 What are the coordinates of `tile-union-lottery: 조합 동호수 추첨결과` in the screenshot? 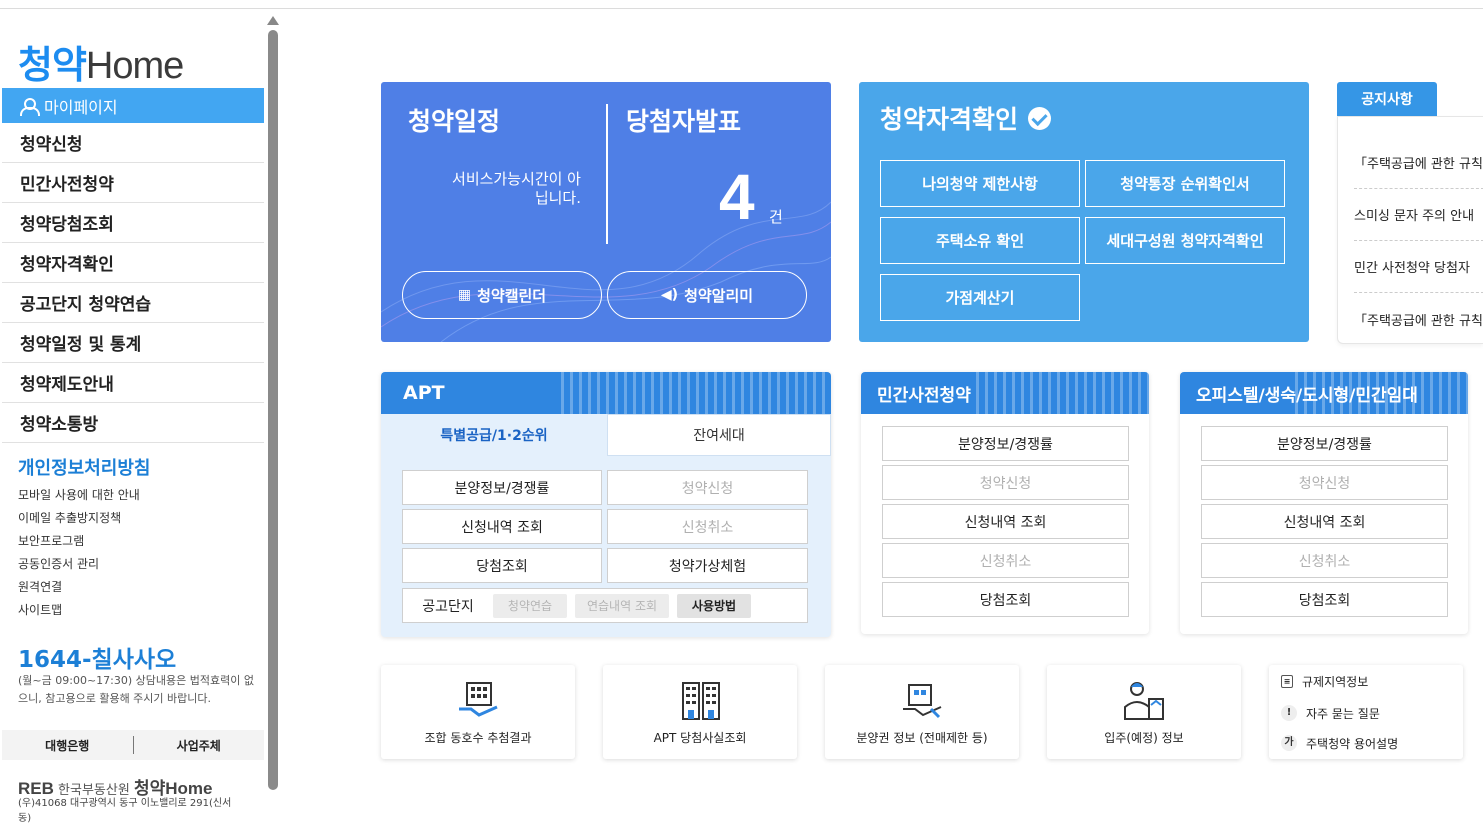 It's located at (478, 712).